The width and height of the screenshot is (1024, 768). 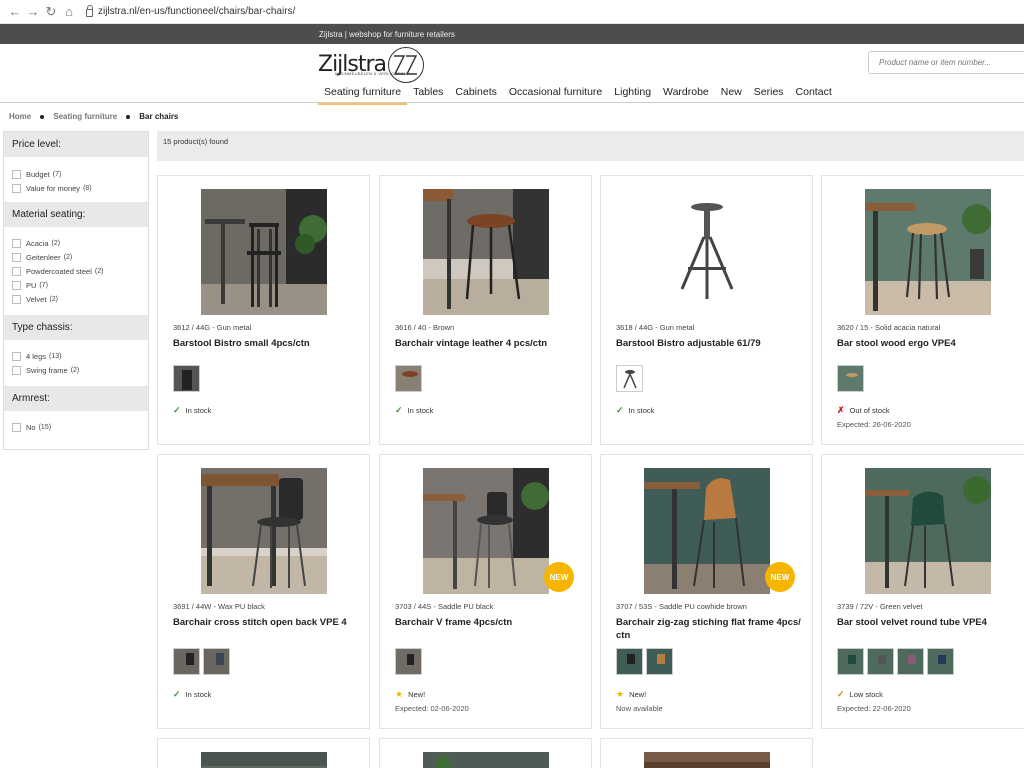 What do you see at coordinates (930, 622) in the screenshot?
I see `product-title: Bar stool velvet round tube VPE4` at bounding box center [930, 622].